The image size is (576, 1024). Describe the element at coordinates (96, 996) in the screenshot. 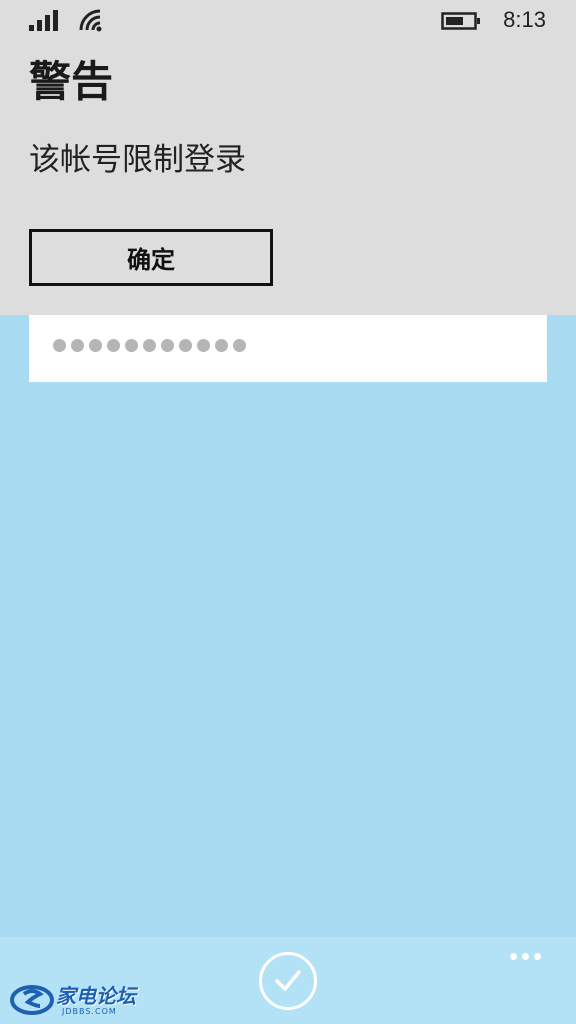

I see `watermark-text: 家电论坛` at that location.